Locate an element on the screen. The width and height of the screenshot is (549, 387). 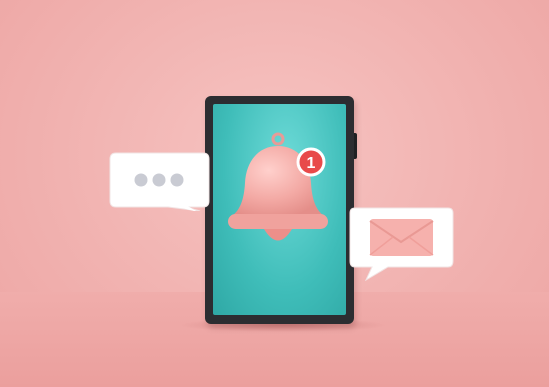
mail-bubble is located at coordinates (401, 243).